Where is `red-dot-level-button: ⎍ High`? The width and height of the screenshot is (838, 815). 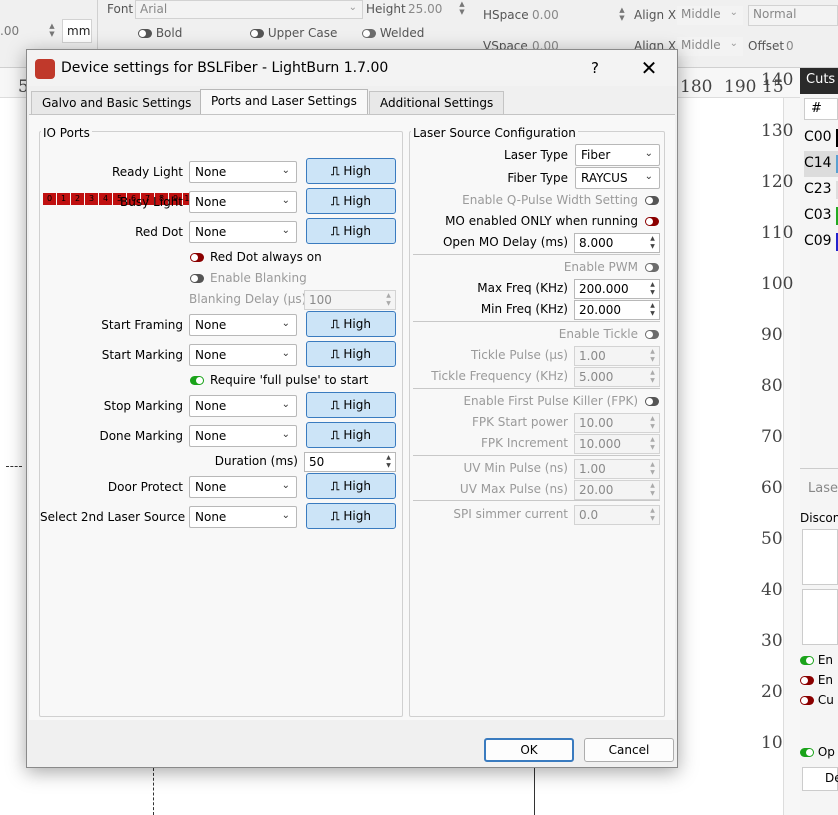 red-dot-level-button: ⎍ High is located at coordinates (351, 231).